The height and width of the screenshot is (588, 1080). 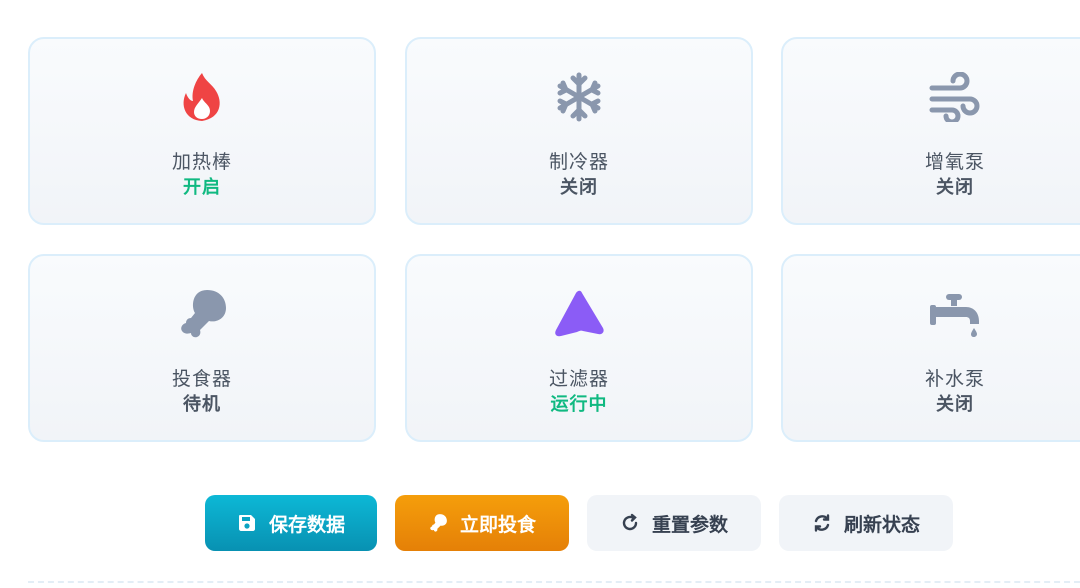 I want to click on wind-icon, so click(x=931, y=97).